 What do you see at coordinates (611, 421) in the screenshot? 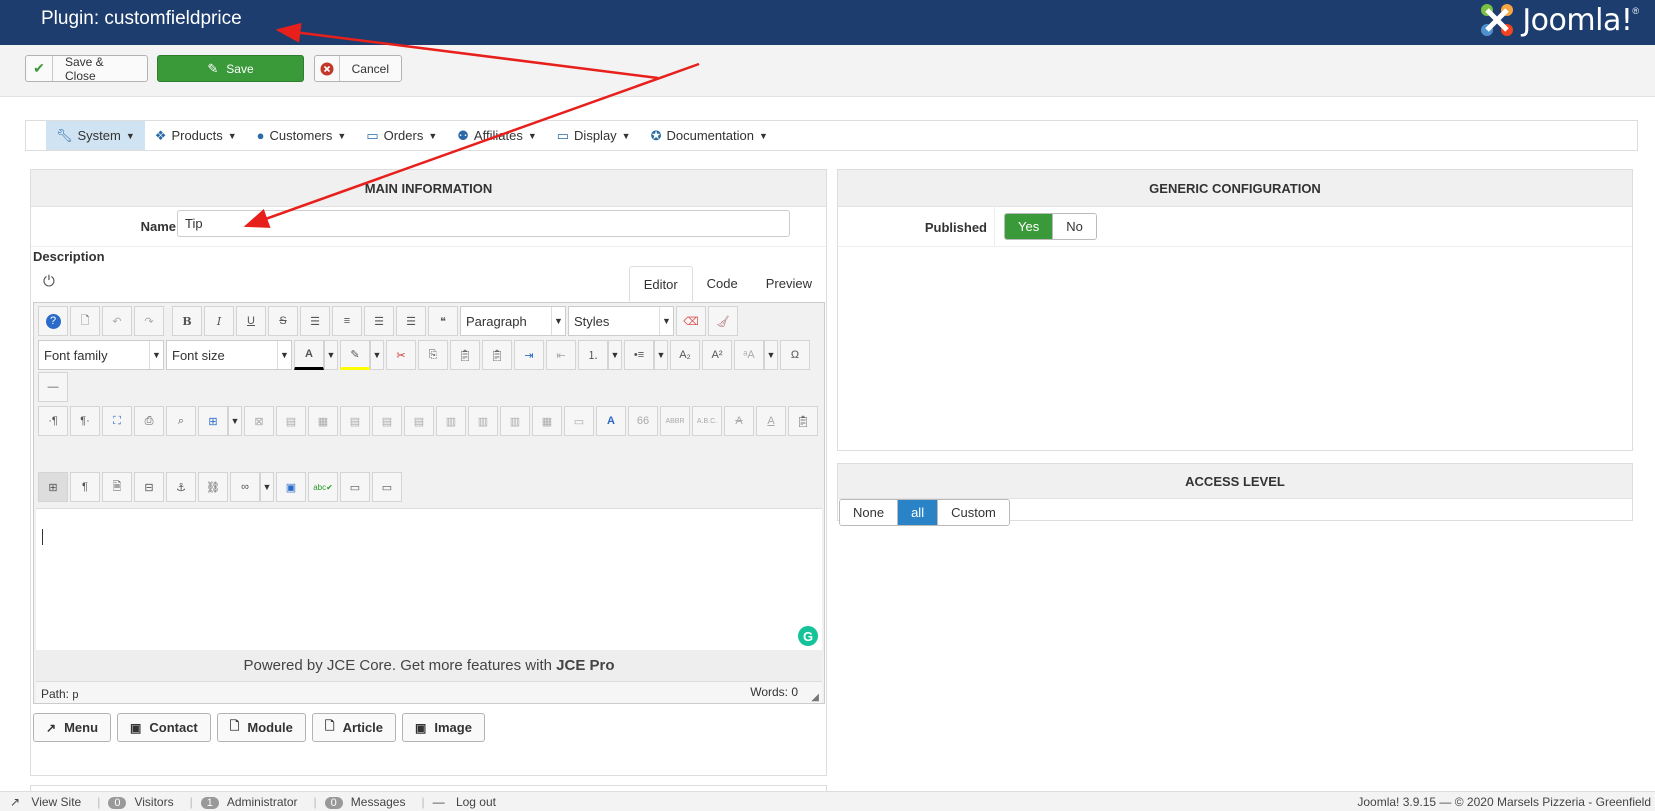
I see `style-props-icon: A` at bounding box center [611, 421].